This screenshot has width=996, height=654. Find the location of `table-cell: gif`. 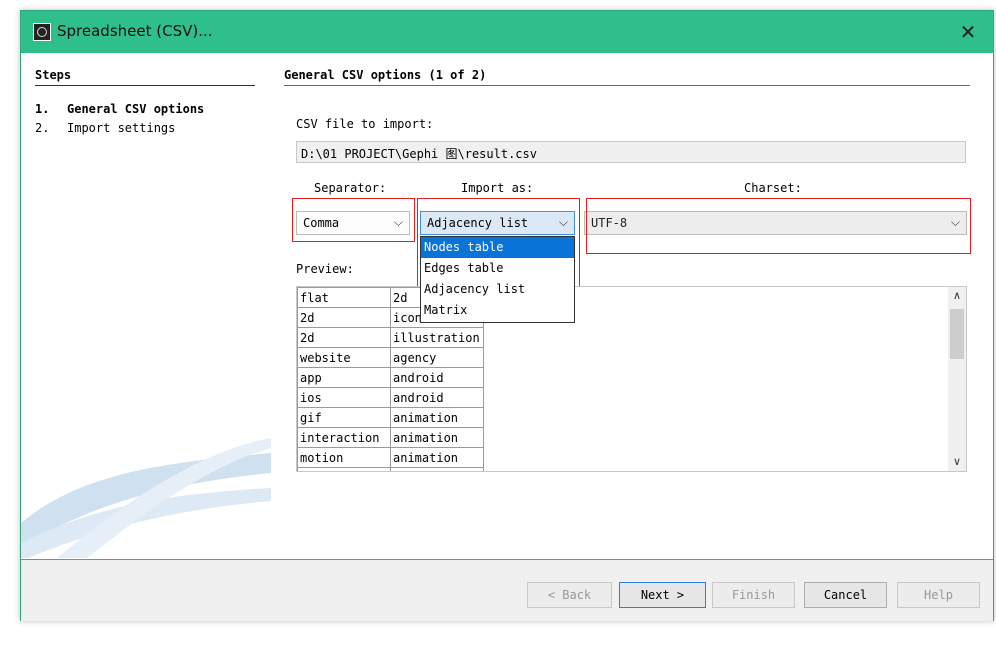

table-cell: gif is located at coordinates (344, 417).